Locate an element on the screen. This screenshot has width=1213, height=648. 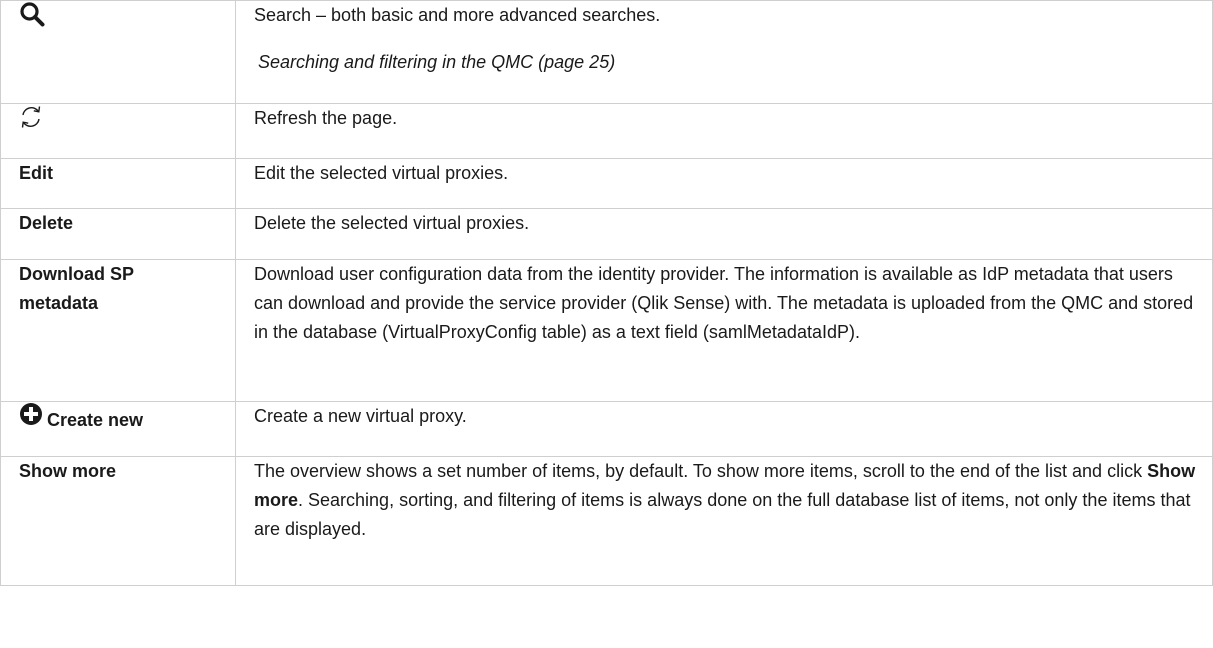
search-icon is located at coordinates (32, 18).